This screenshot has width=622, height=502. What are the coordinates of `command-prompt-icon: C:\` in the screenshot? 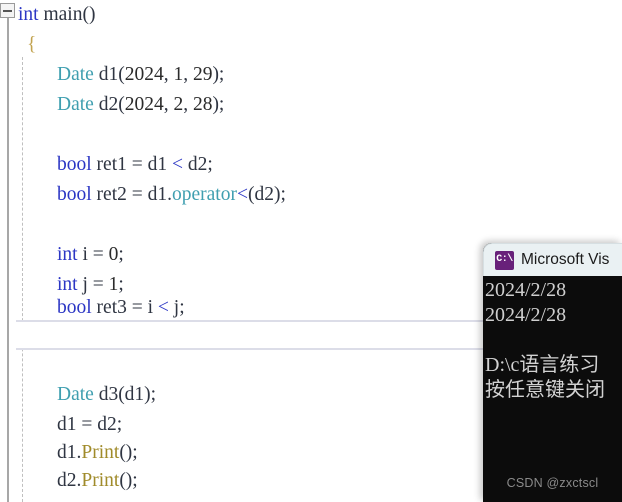 It's located at (504, 260).